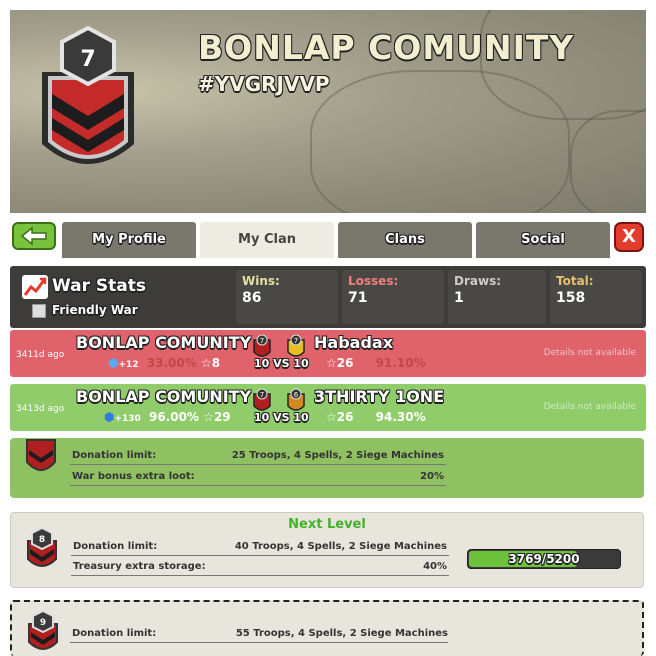 The image size is (656, 656). Describe the element at coordinates (133, 476) in the screenshot. I see `war-bonus-label: War bonus extra loot:` at that location.